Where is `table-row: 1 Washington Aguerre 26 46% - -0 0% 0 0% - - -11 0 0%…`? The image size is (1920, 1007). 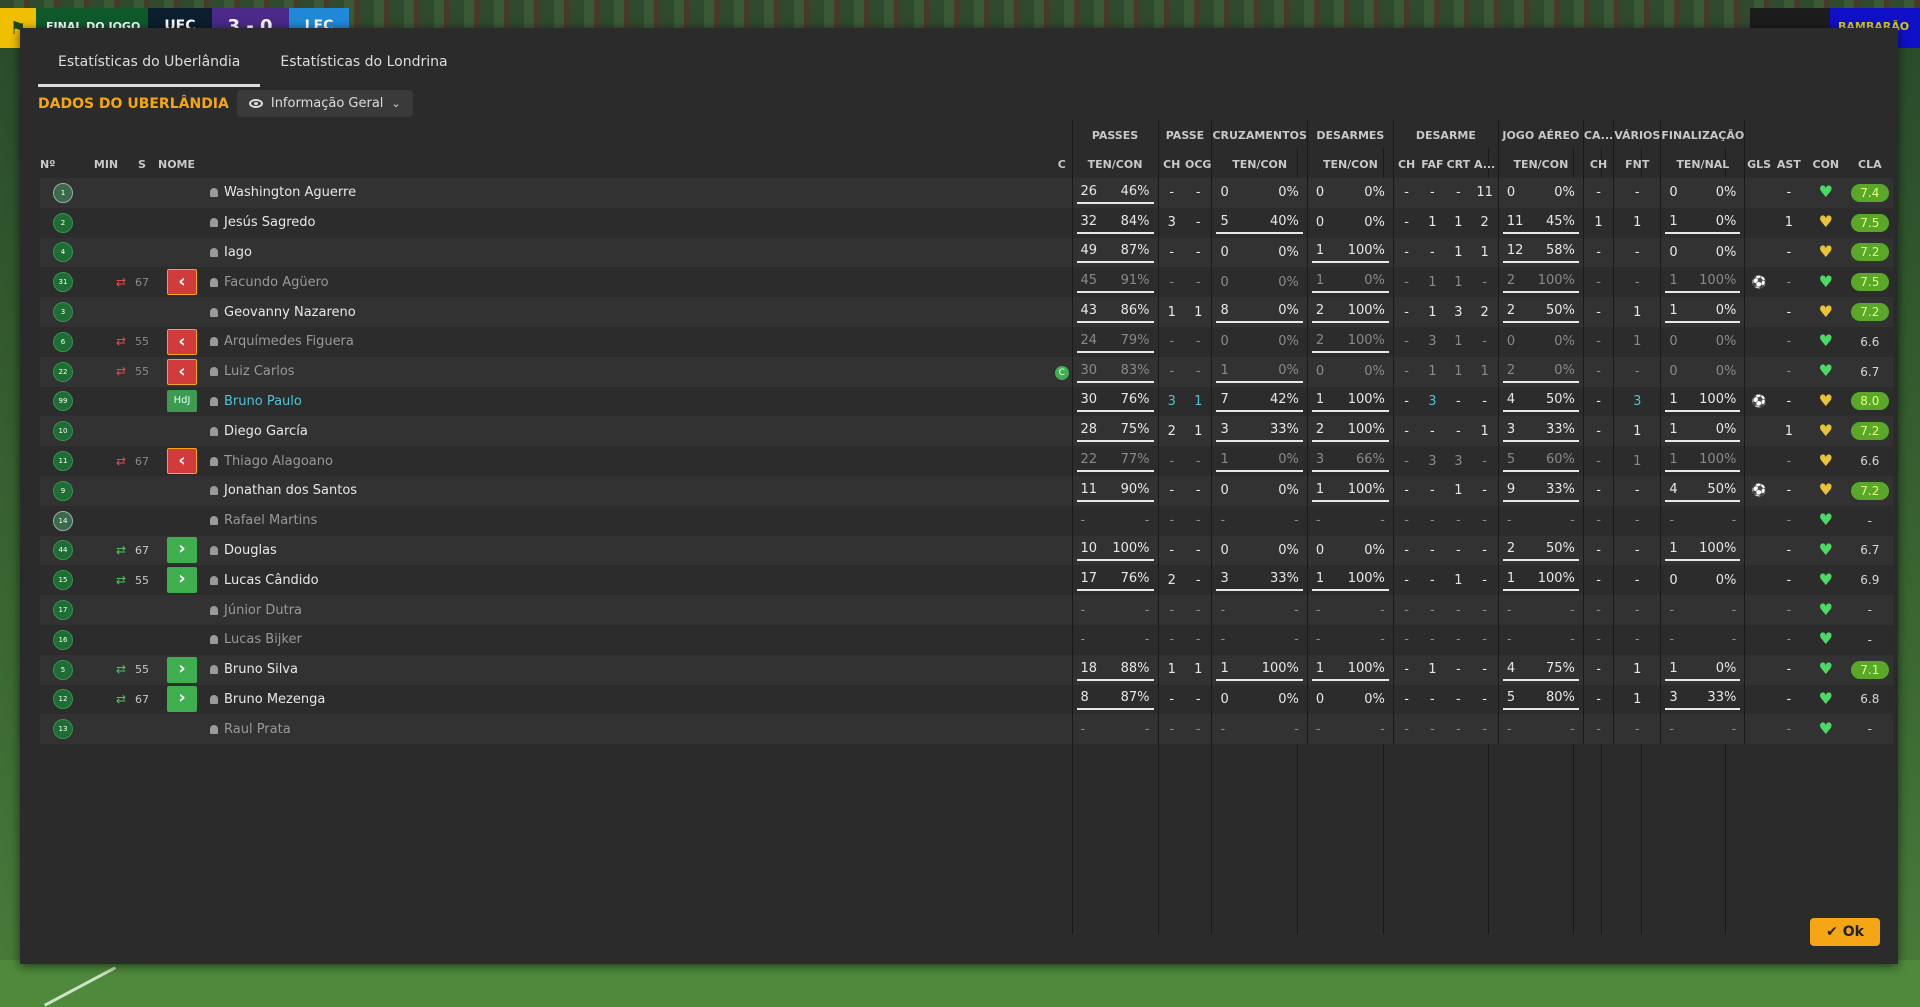 table-row: 1 Washington Aguerre 26 46% - -0 0% 0 0% - - -11 0 0%… is located at coordinates (966, 193).